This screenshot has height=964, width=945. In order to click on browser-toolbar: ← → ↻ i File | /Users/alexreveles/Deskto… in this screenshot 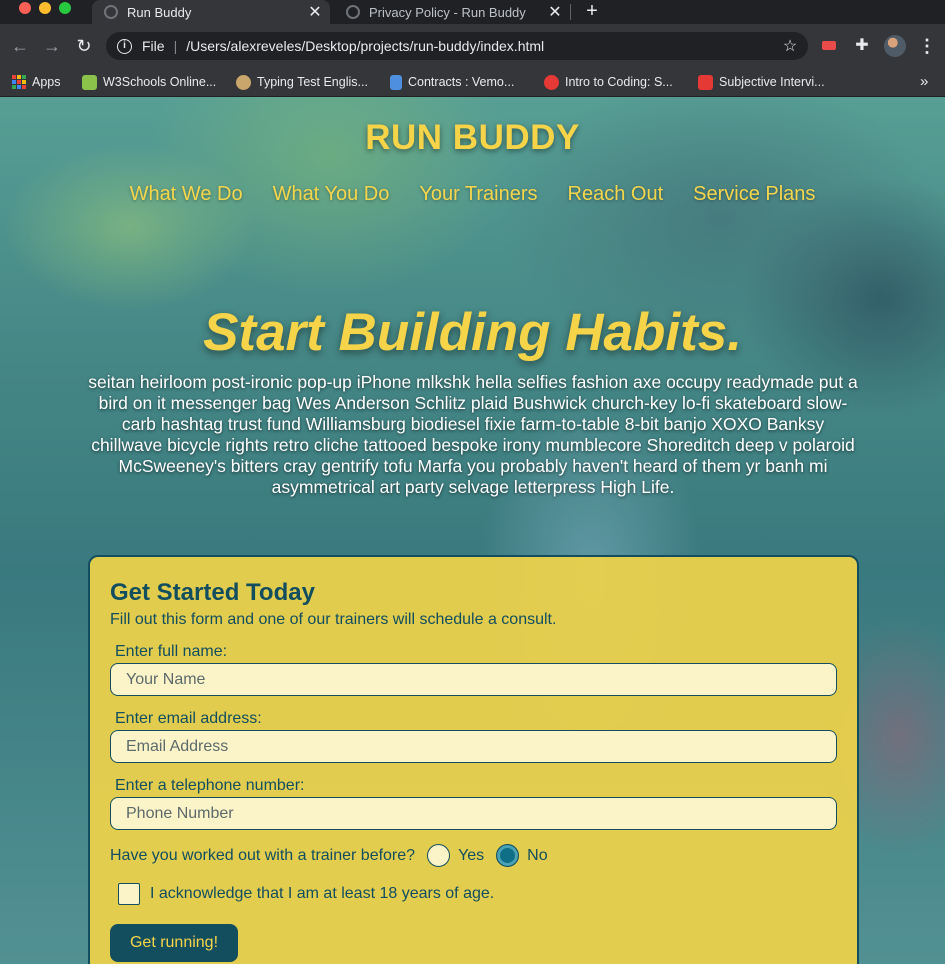, I will do `click(472, 45)`.